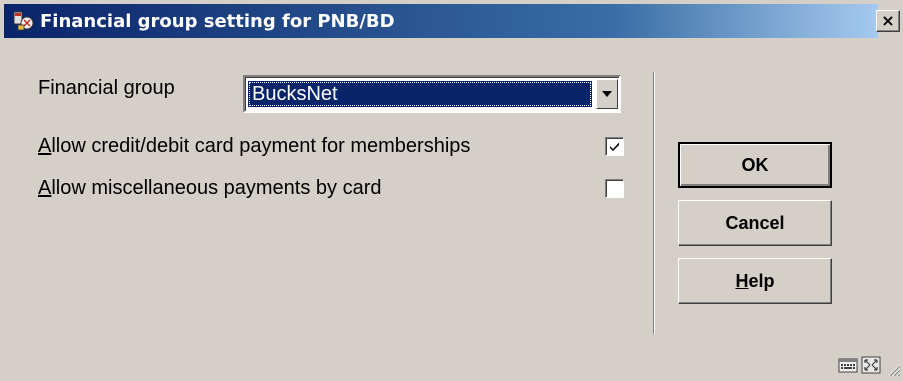 This screenshot has height=381, width=903. What do you see at coordinates (106, 88) in the screenshot?
I see `financial-group-label: Financial group` at bounding box center [106, 88].